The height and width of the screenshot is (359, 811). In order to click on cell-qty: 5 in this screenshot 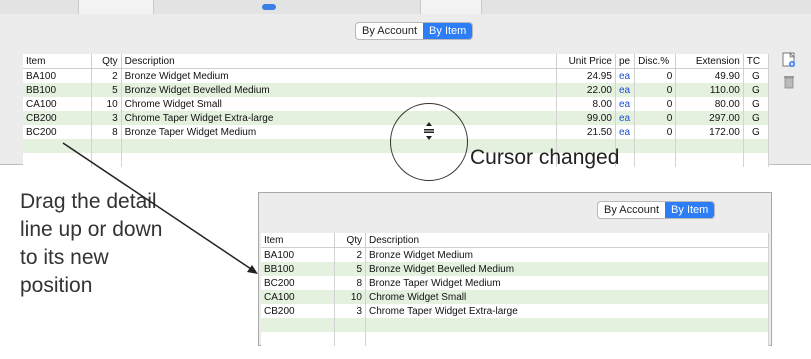, I will do `click(350, 269)`.